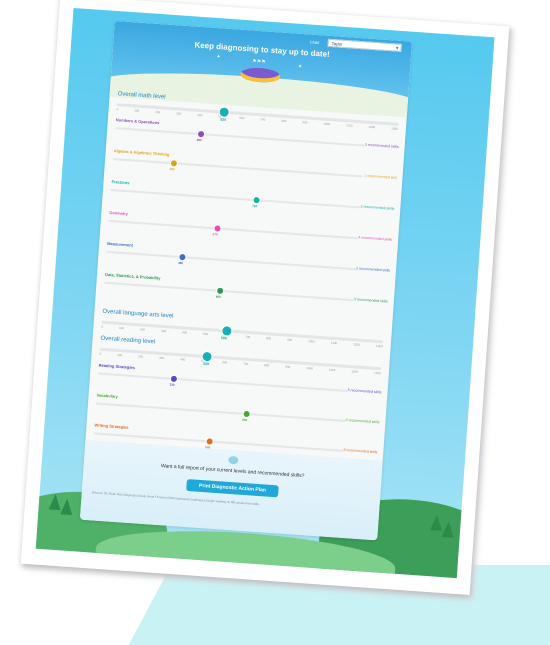  What do you see at coordinates (141, 152) in the screenshot?
I see `skill-label: Algebra & Algebraic Thinking` at bounding box center [141, 152].